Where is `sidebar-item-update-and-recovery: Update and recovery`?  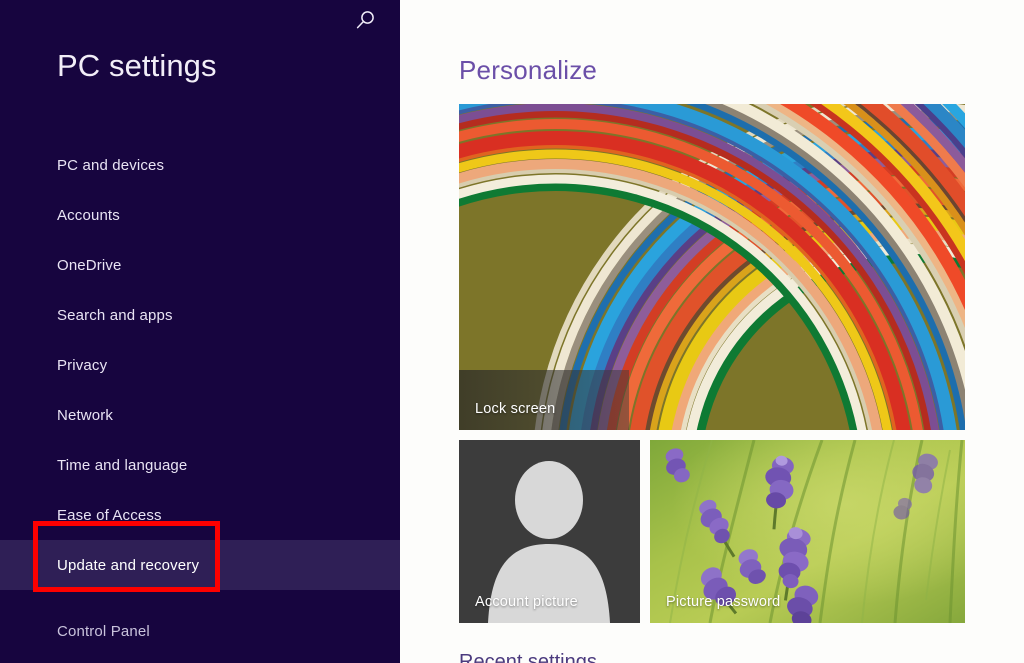 sidebar-item-update-and-recovery: Update and recovery is located at coordinates (200, 565).